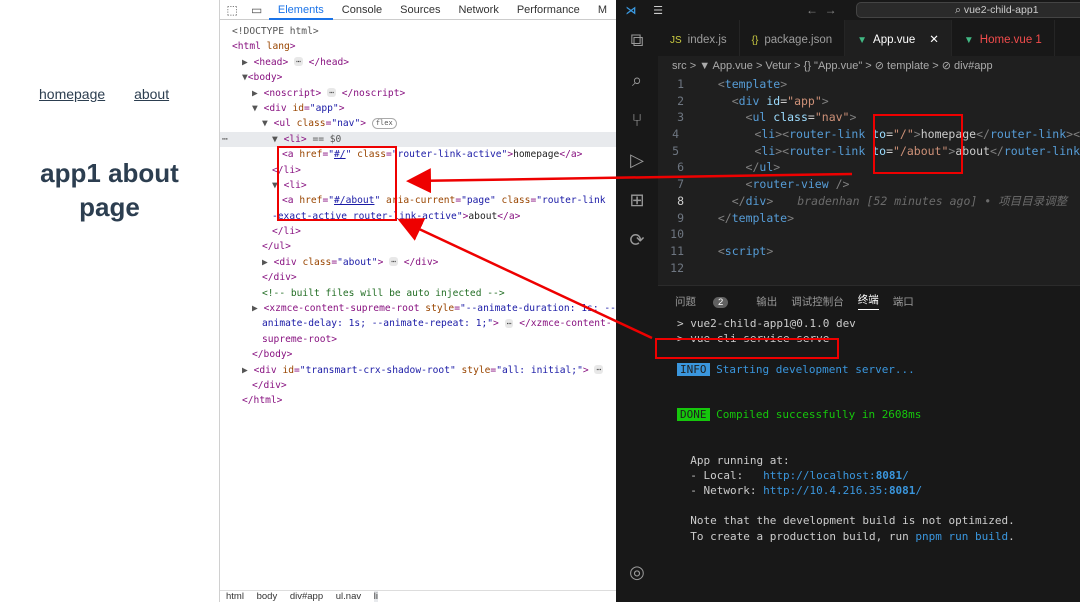  I want to click on account-icon: ◎, so click(637, 572).